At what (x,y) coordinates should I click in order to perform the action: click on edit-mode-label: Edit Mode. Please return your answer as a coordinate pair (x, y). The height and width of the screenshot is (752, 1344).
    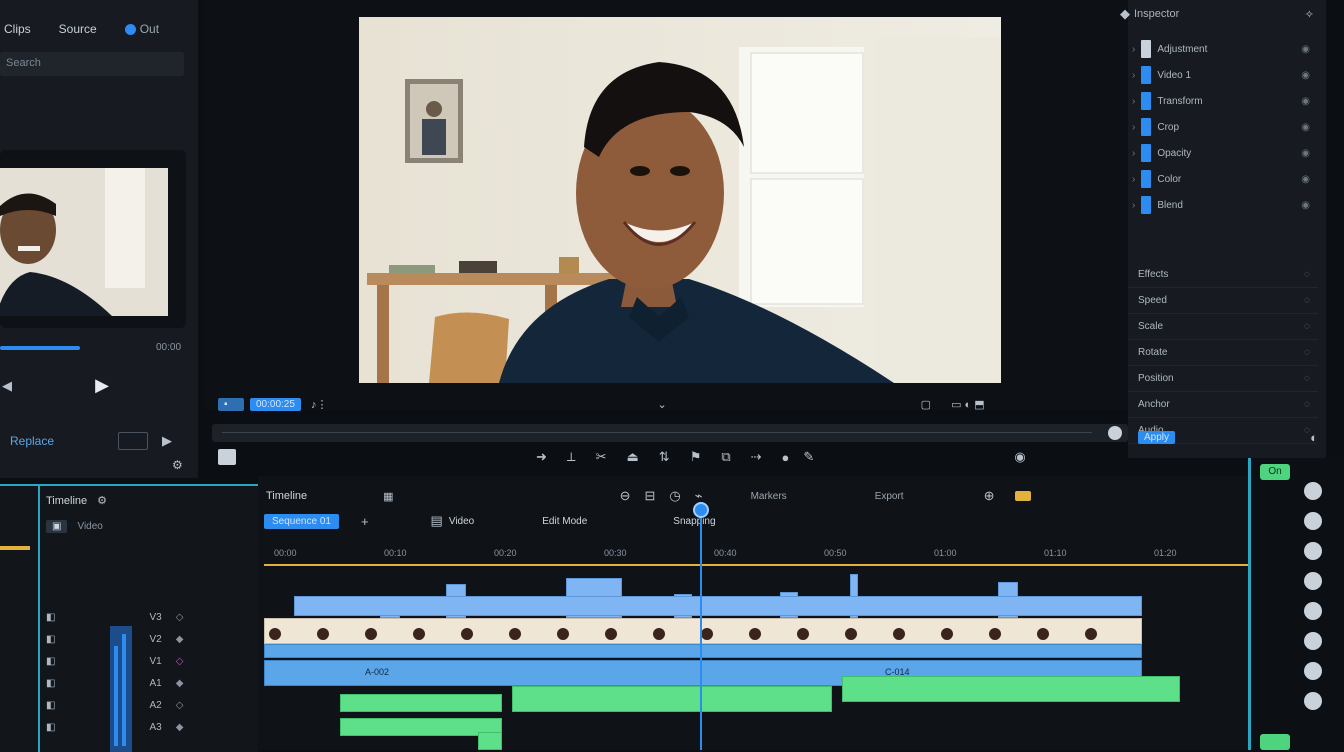
    Looking at the image, I should click on (564, 521).